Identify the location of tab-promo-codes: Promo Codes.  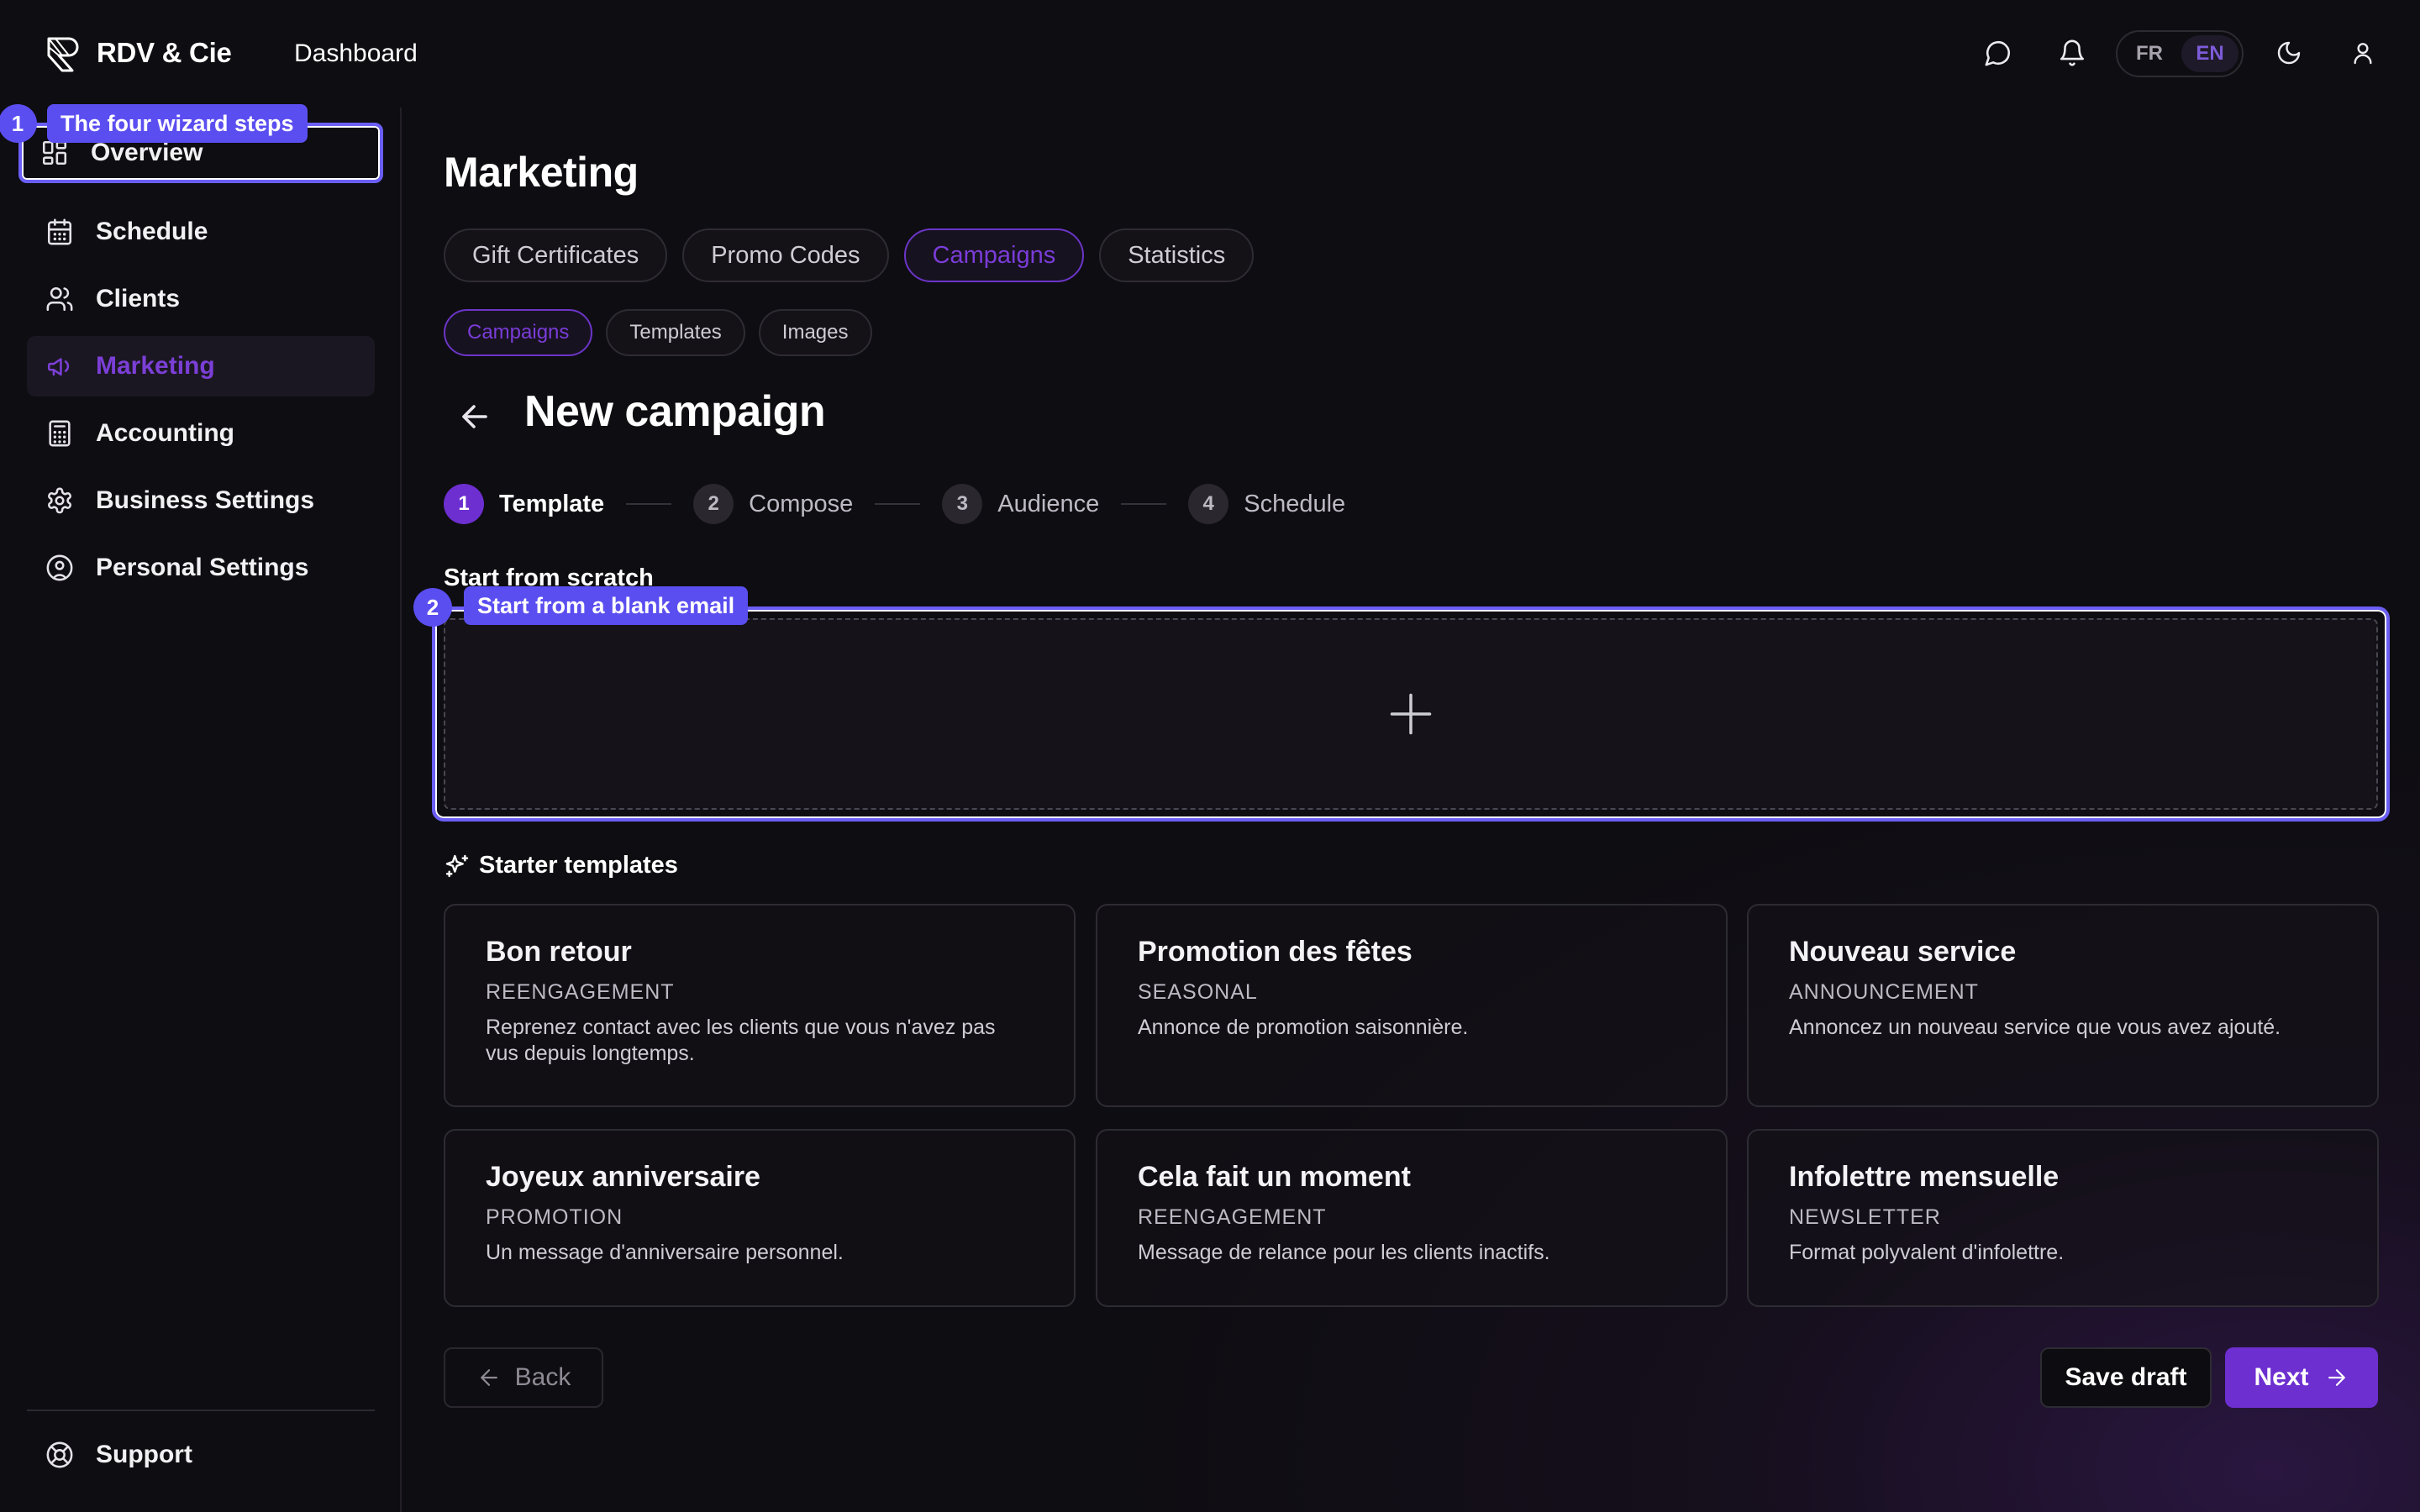
(785, 255).